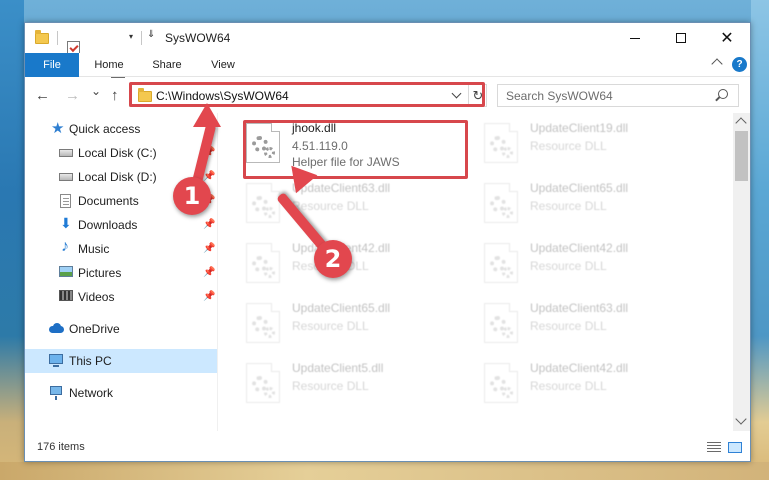 This screenshot has width=769, height=480. Describe the element at coordinates (308, 95) in the screenshot. I see `address-bar: C:\Windows\SysWOW64 ↻` at that location.